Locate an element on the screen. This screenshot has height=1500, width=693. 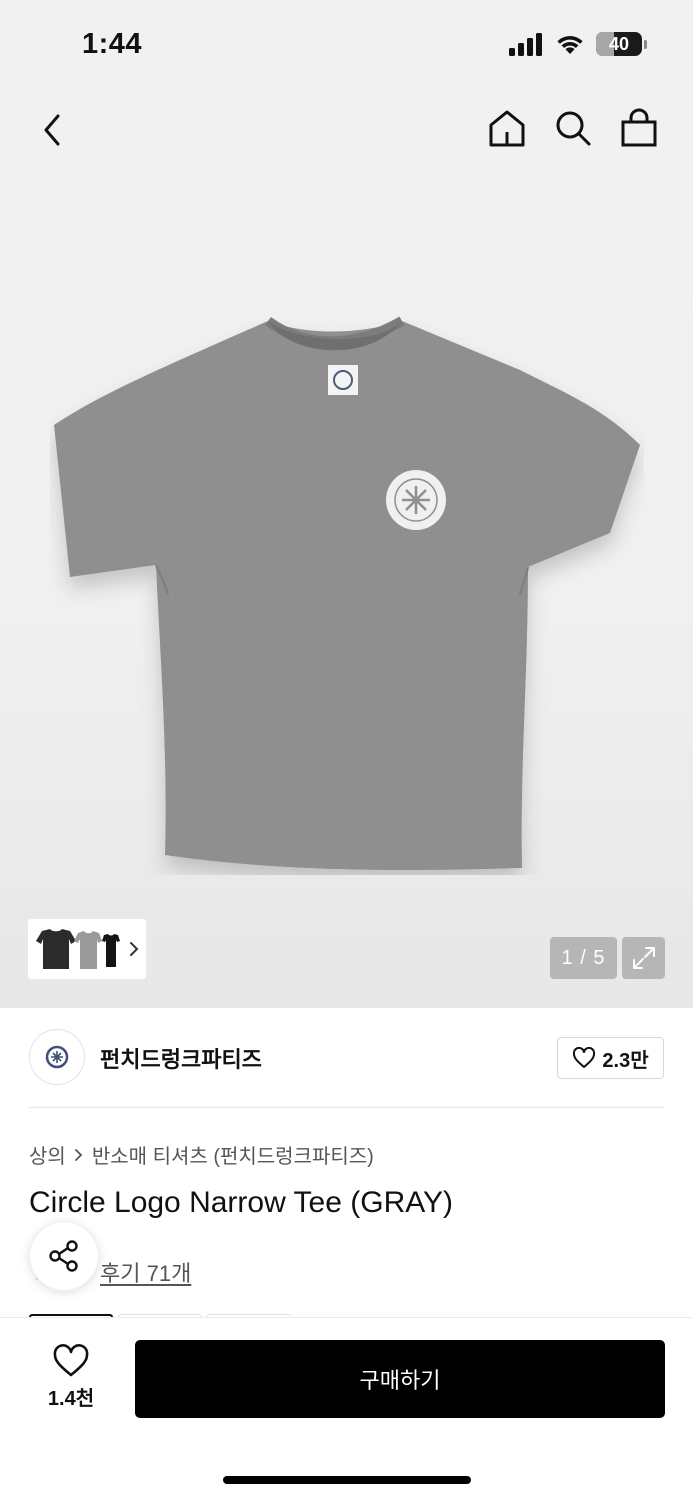
back-button is located at coordinates (54, 130).